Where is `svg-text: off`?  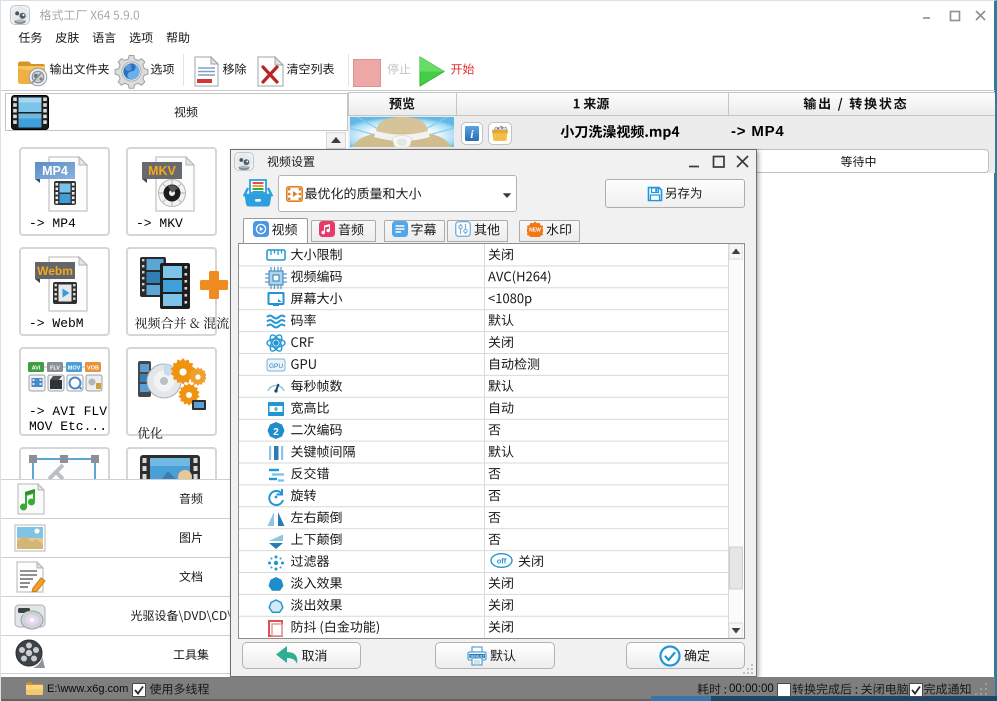
svg-text: off is located at coordinates (502, 561).